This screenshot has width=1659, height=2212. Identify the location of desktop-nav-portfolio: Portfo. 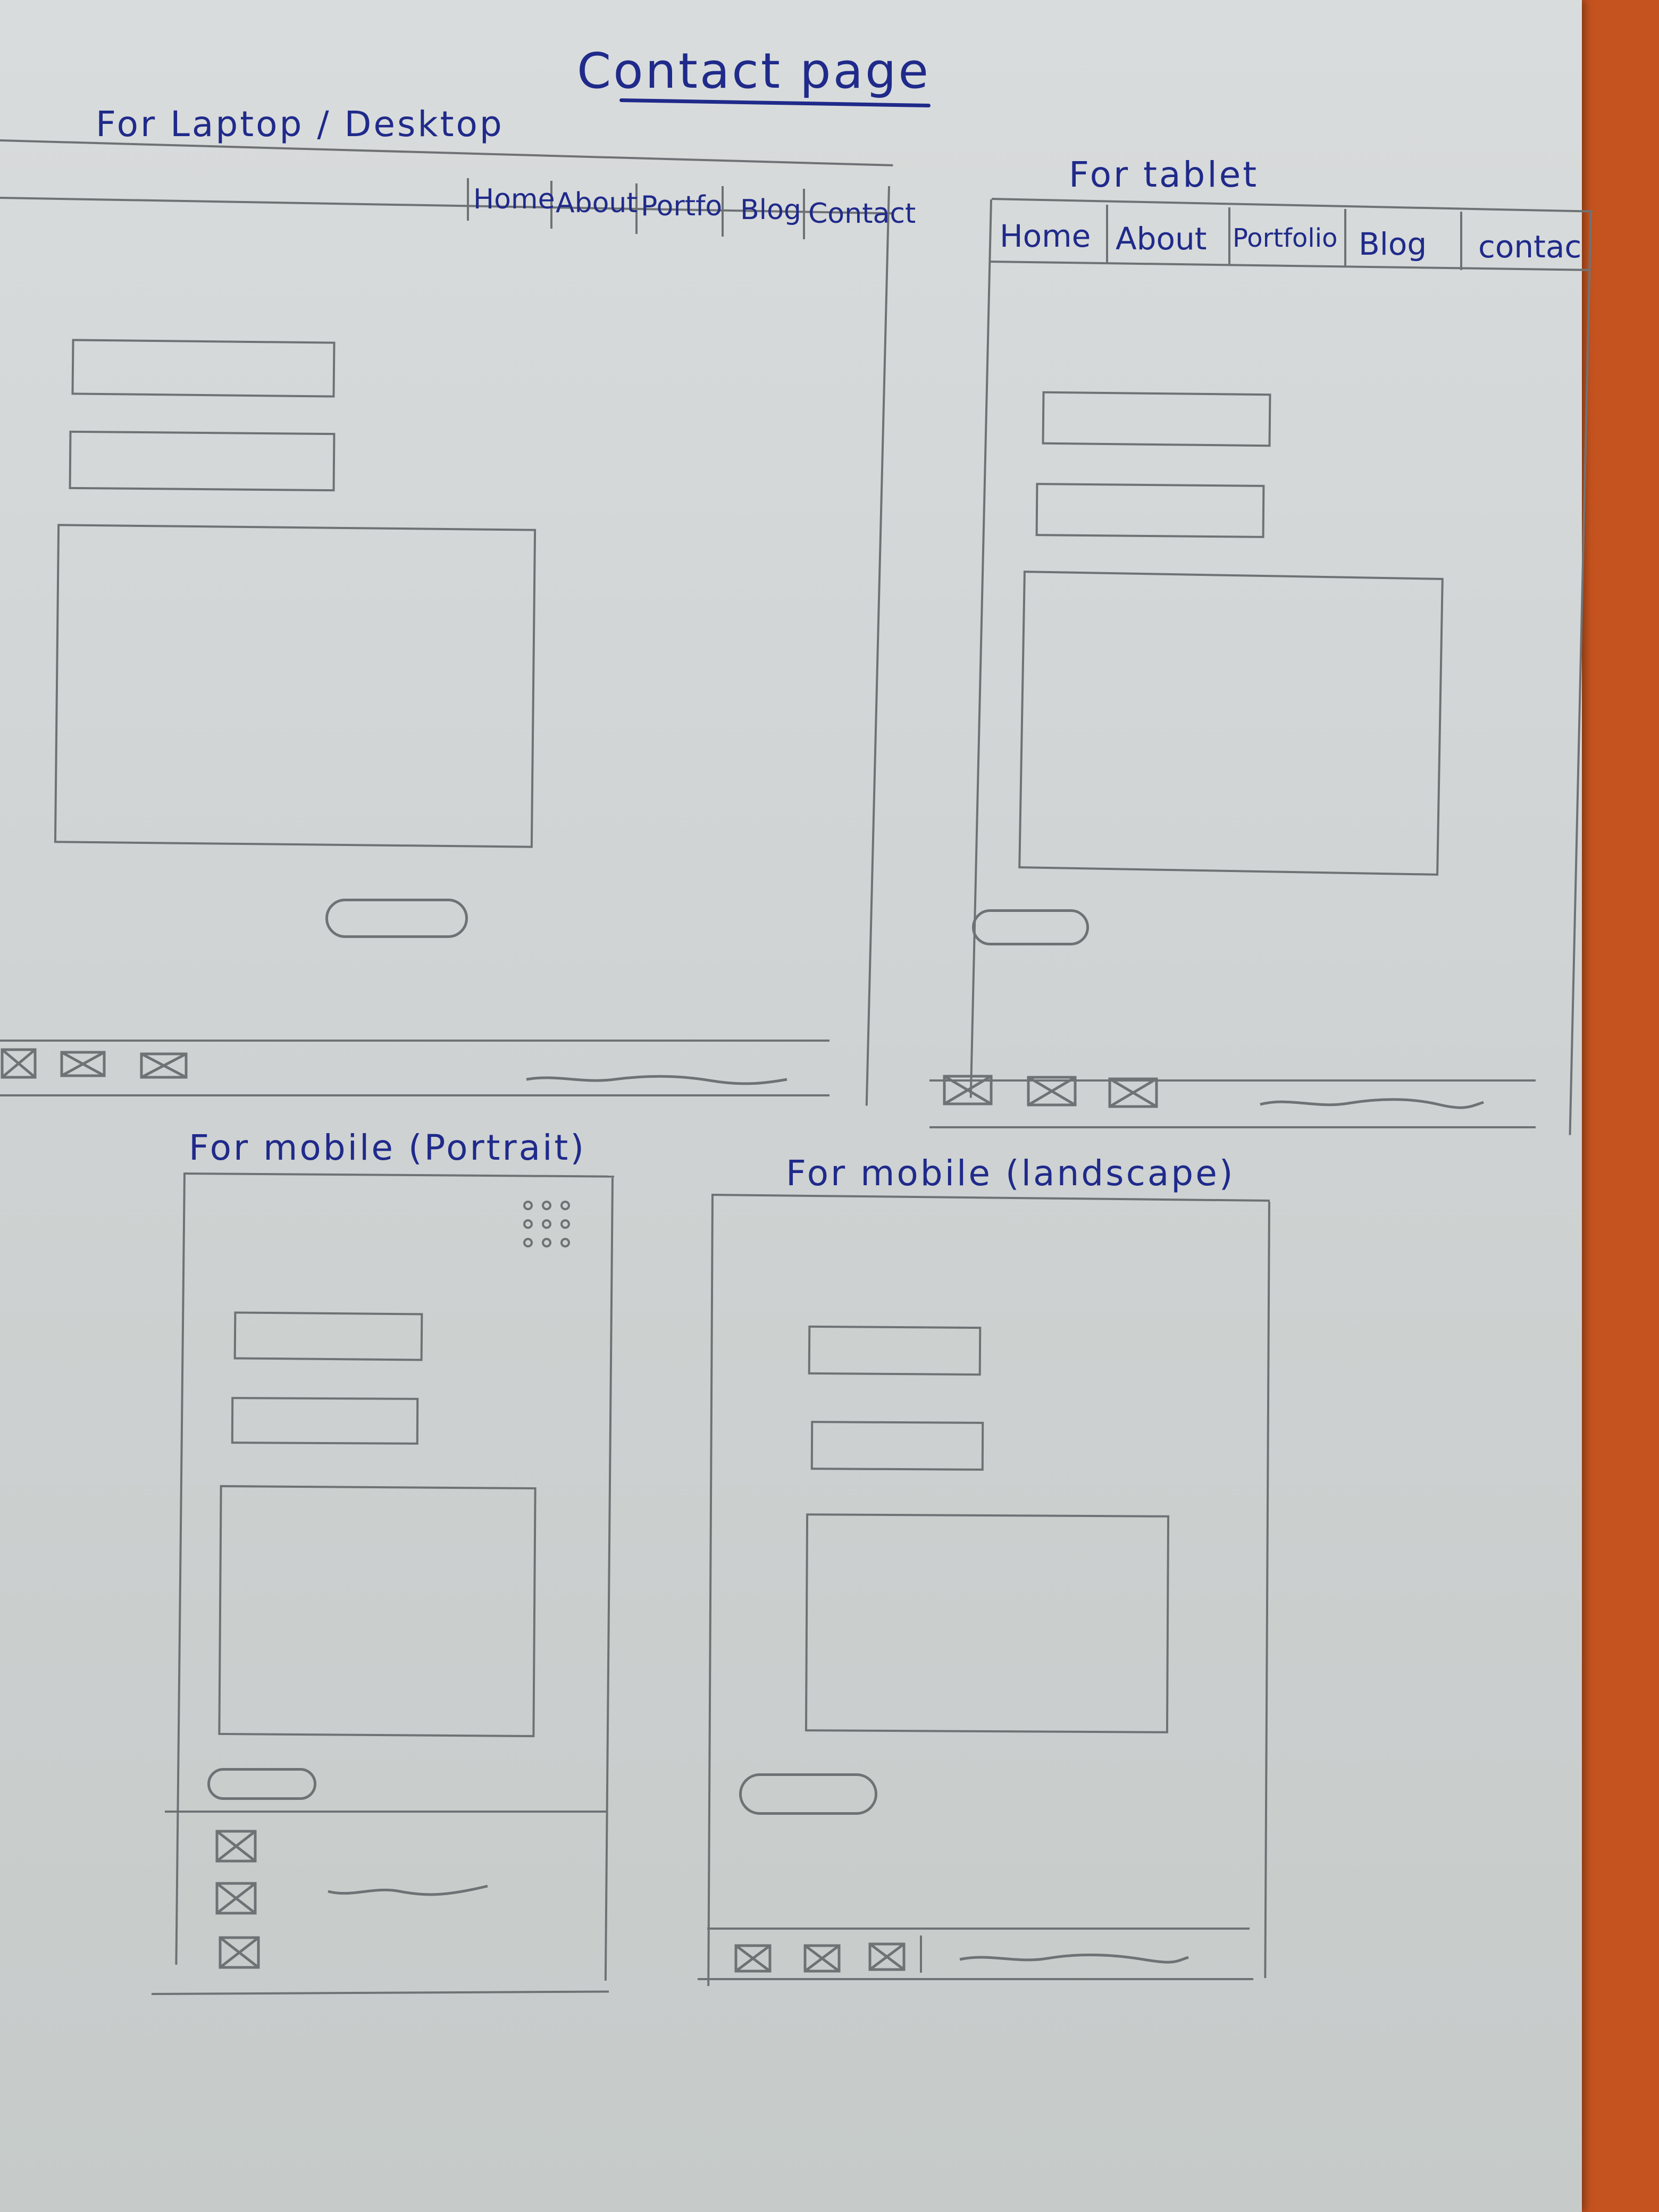
(681, 206).